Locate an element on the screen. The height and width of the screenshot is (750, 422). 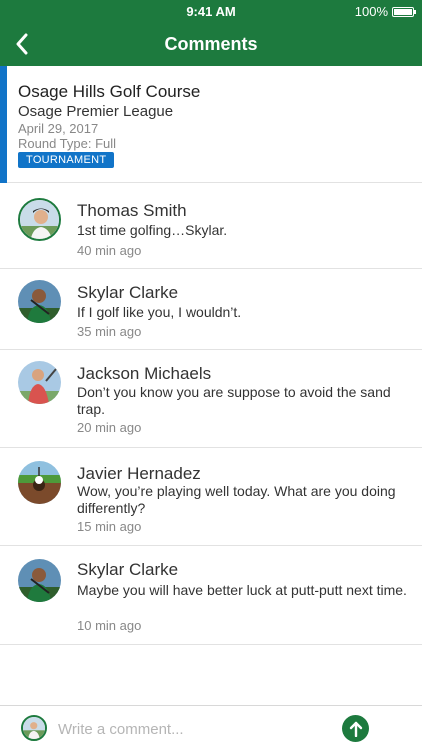
battery-indicator: 100% is located at coordinates (385, 11).